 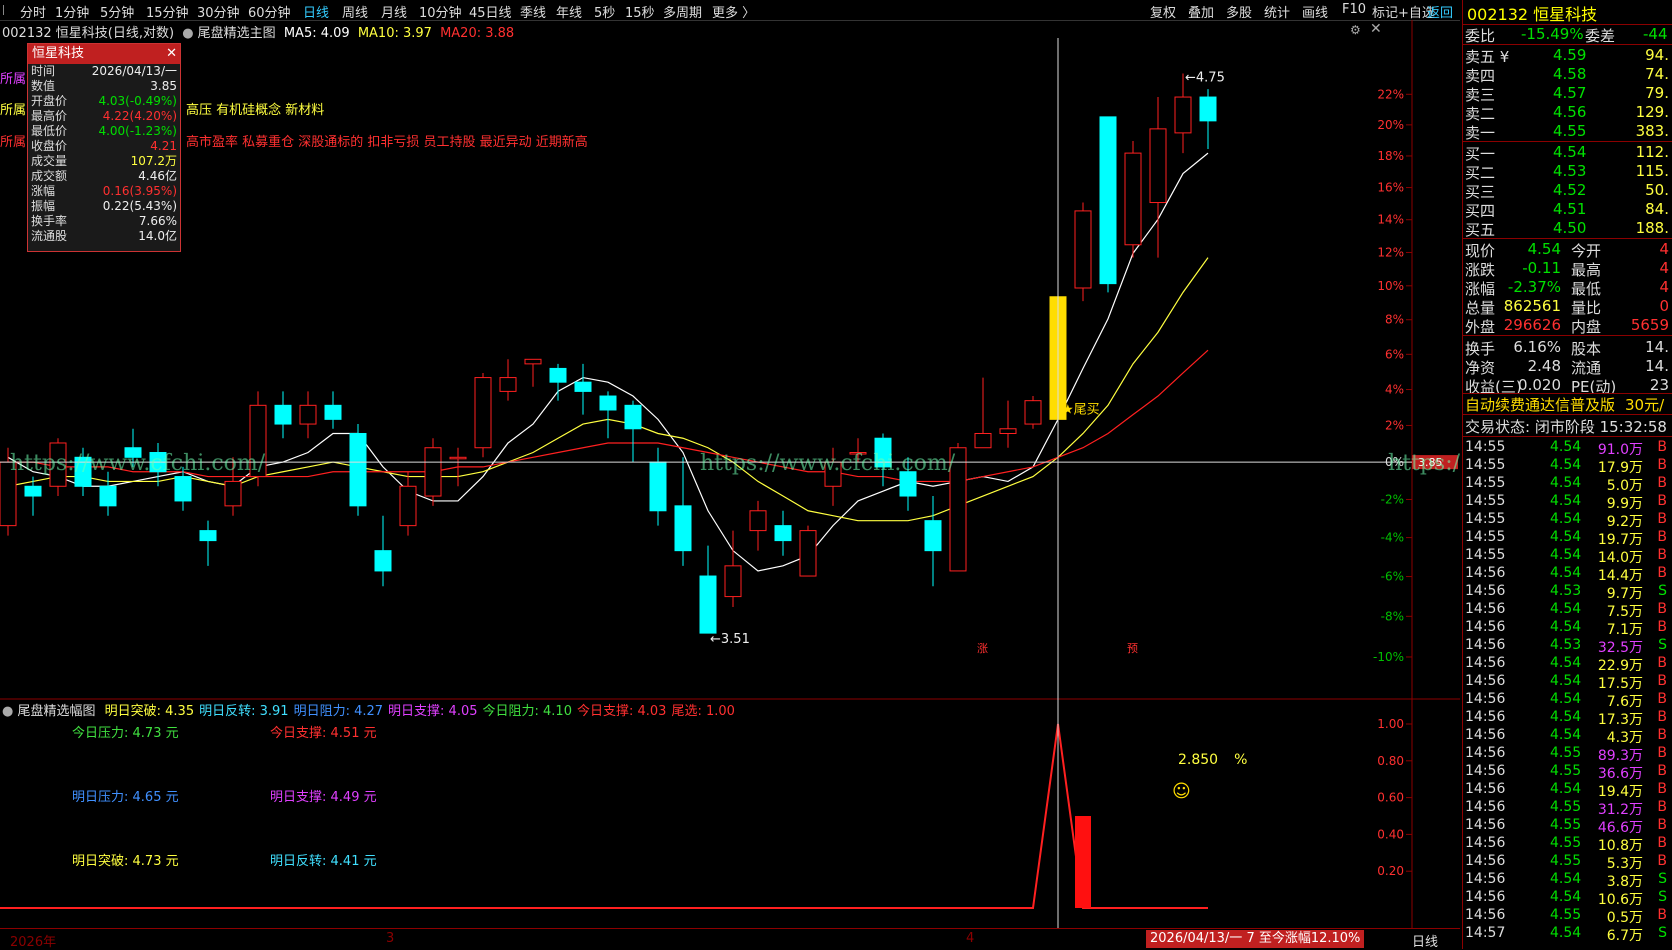 What do you see at coordinates (355, 11) in the screenshot?
I see `period-tab: 周线` at bounding box center [355, 11].